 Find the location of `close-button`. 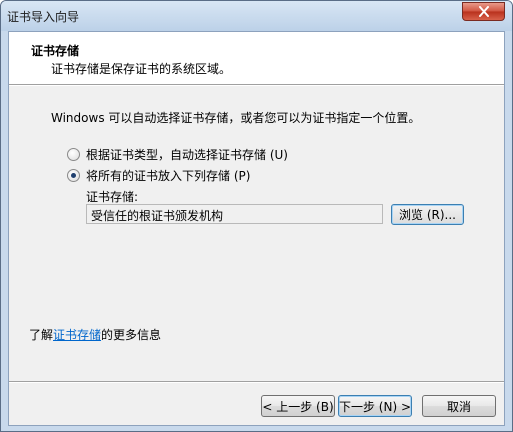

close-button is located at coordinates (483, 11).